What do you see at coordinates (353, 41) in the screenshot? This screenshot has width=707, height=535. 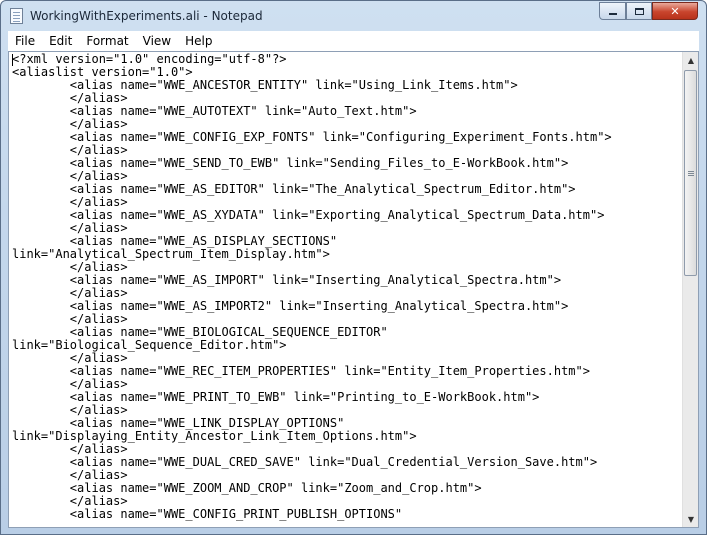 I see `menu-bar: File Edit Format View Help` at bounding box center [353, 41].